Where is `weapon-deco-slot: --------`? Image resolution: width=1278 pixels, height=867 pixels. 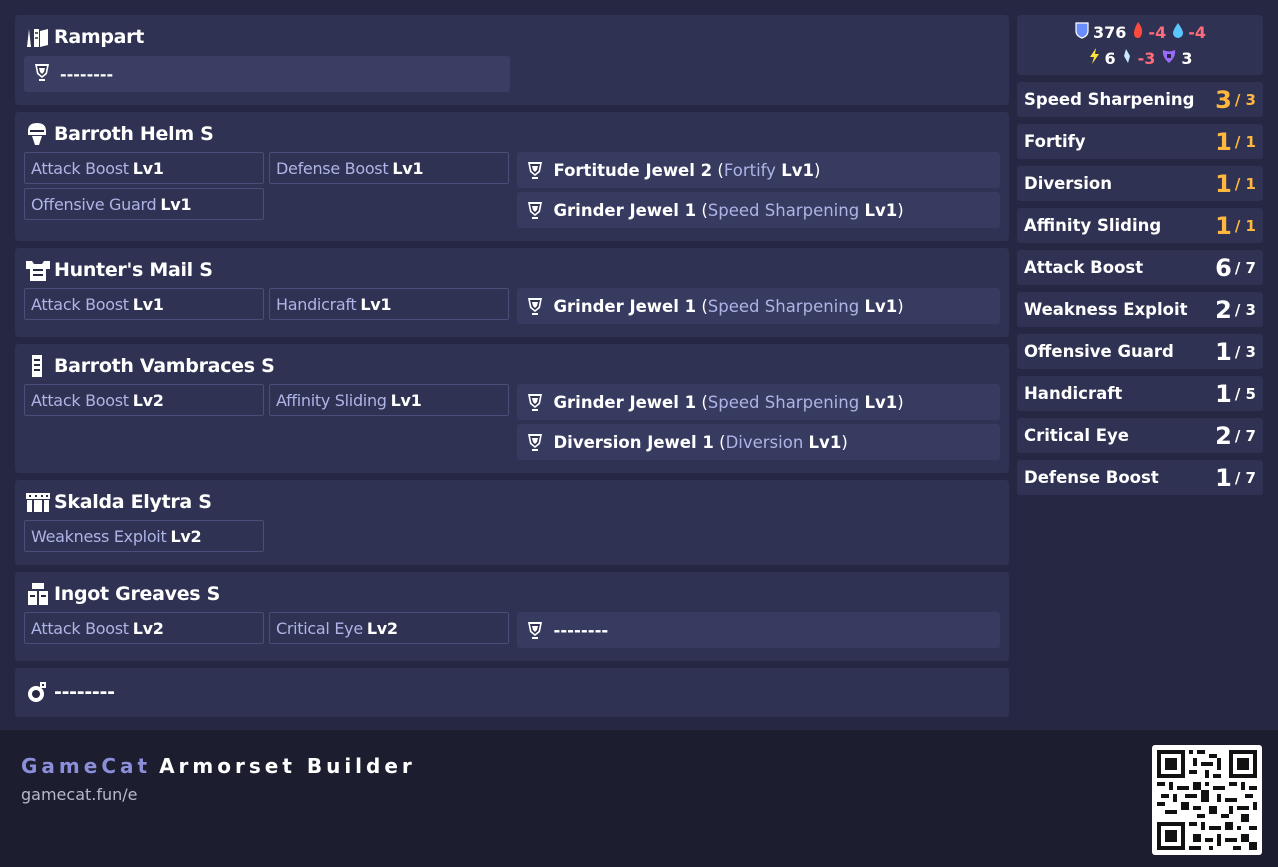
weapon-deco-slot: -------- is located at coordinates (267, 74).